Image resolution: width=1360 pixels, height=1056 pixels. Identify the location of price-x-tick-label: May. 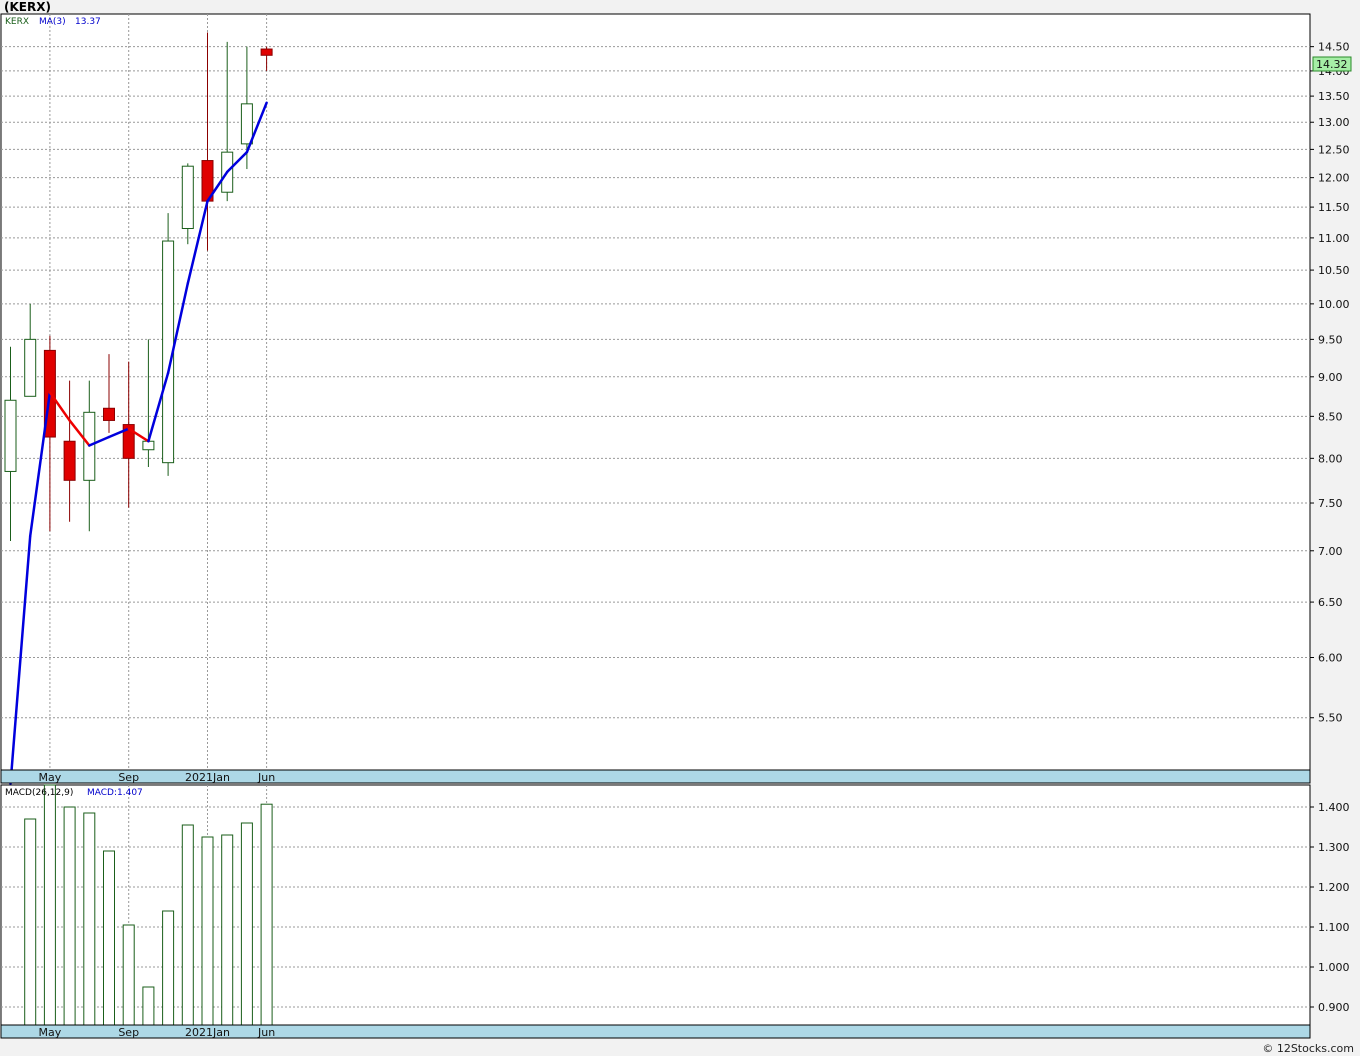
(50, 777).